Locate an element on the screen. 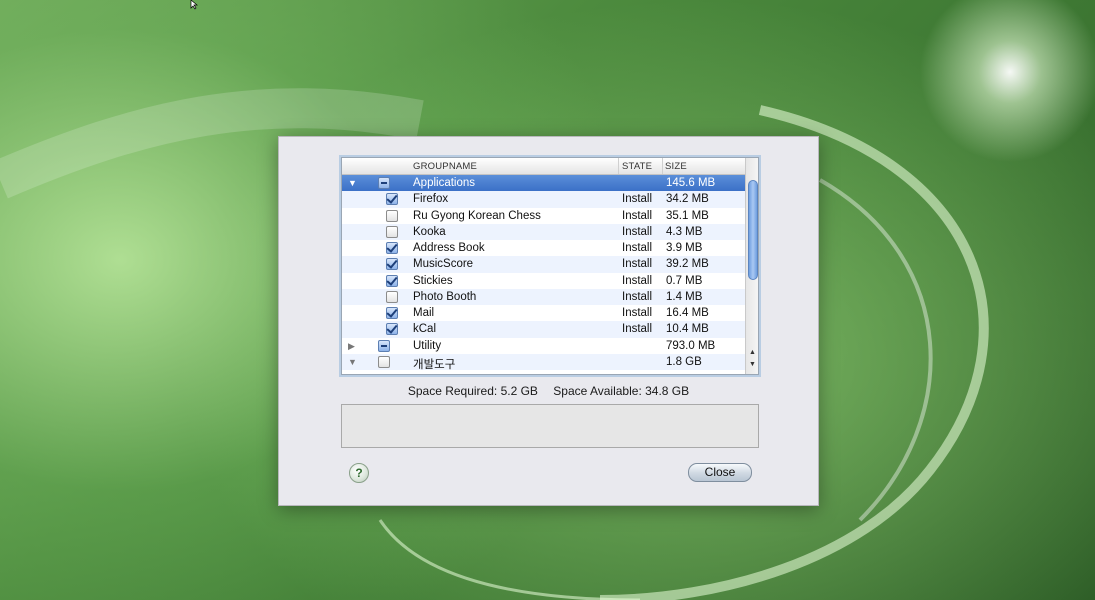 The image size is (1095, 600). scroll-up-arrow-icon: ▲ is located at coordinates (752, 352).